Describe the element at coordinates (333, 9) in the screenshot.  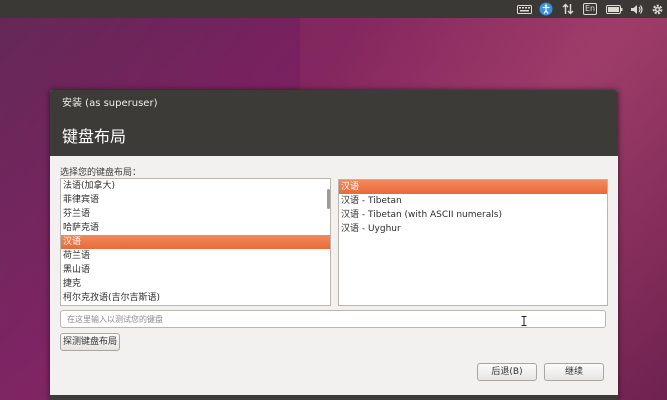
I see `top-panel: En` at that location.